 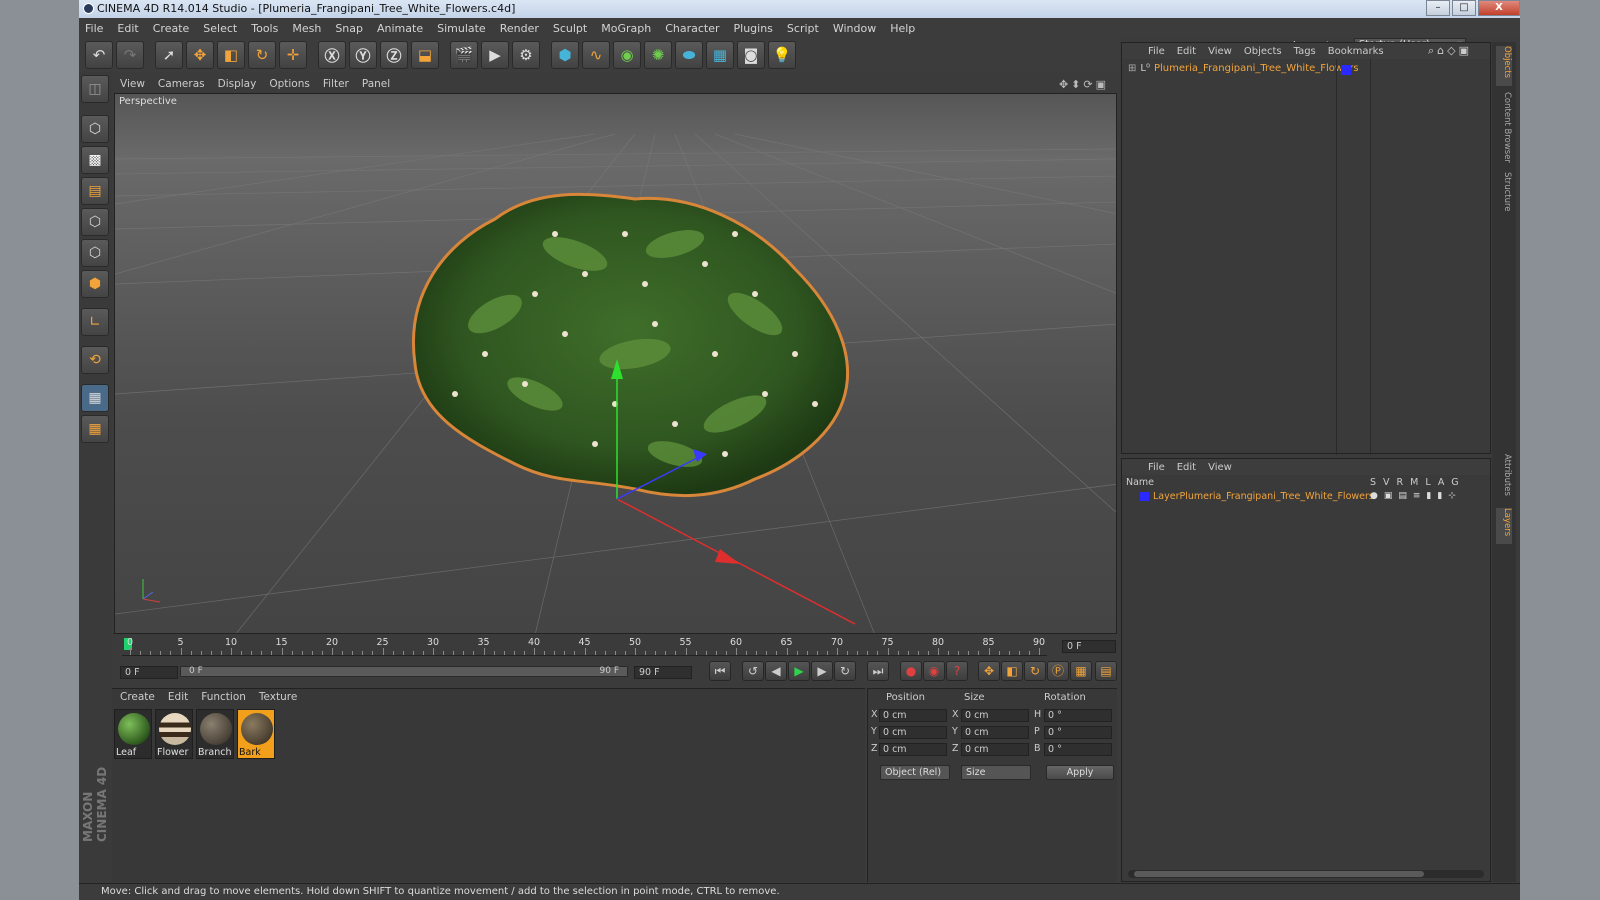 I want to click on camera-icon: ◙, so click(x=751, y=55).